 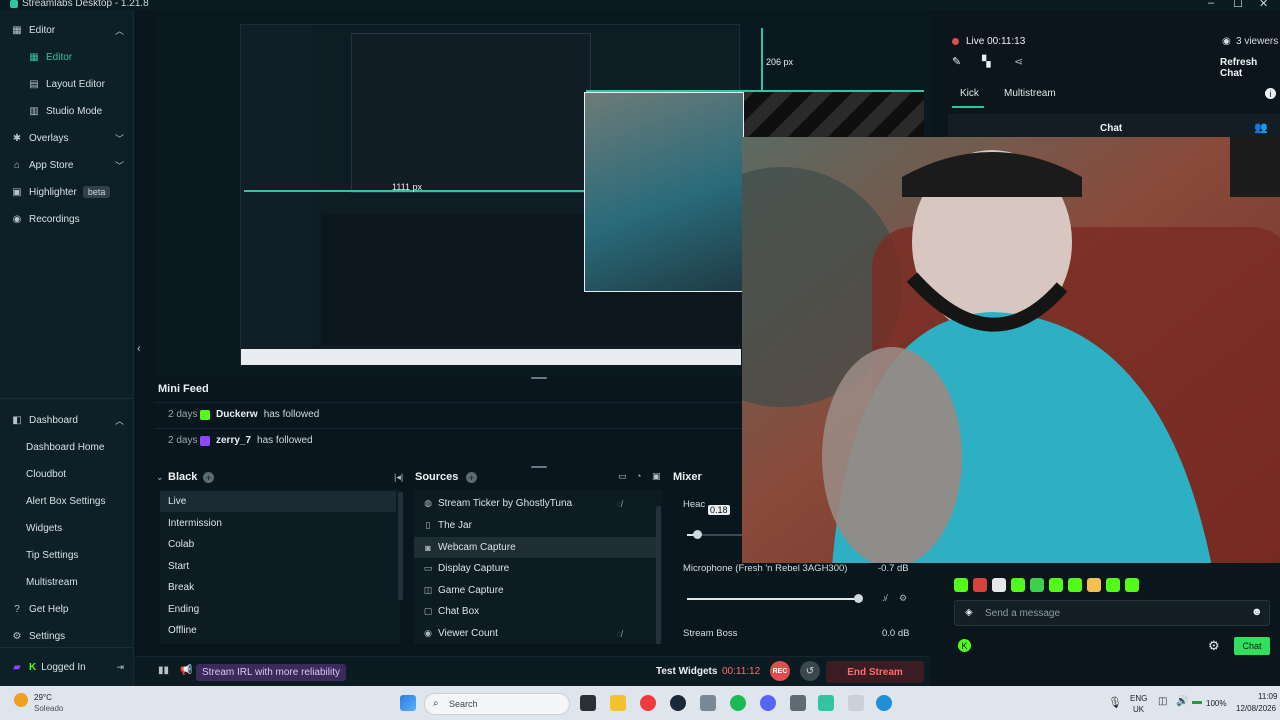 What do you see at coordinates (708, 703) in the screenshot?
I see `settings-app-icon` at bounding box center [708, 703].